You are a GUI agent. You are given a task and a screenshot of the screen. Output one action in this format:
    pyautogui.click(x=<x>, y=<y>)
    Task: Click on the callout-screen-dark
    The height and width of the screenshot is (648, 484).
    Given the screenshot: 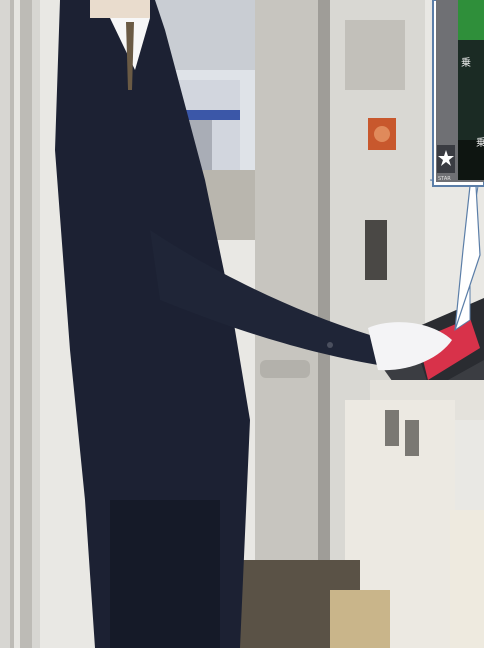 What is the action you would take?
    pyautogui.click(x=471, y=90)
    